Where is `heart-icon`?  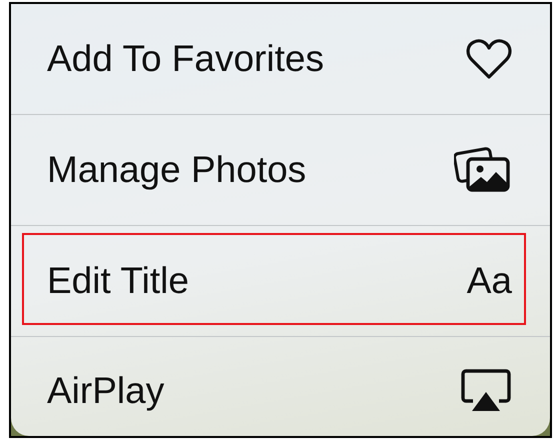
heart-icon is located at coordinates (489, 59).